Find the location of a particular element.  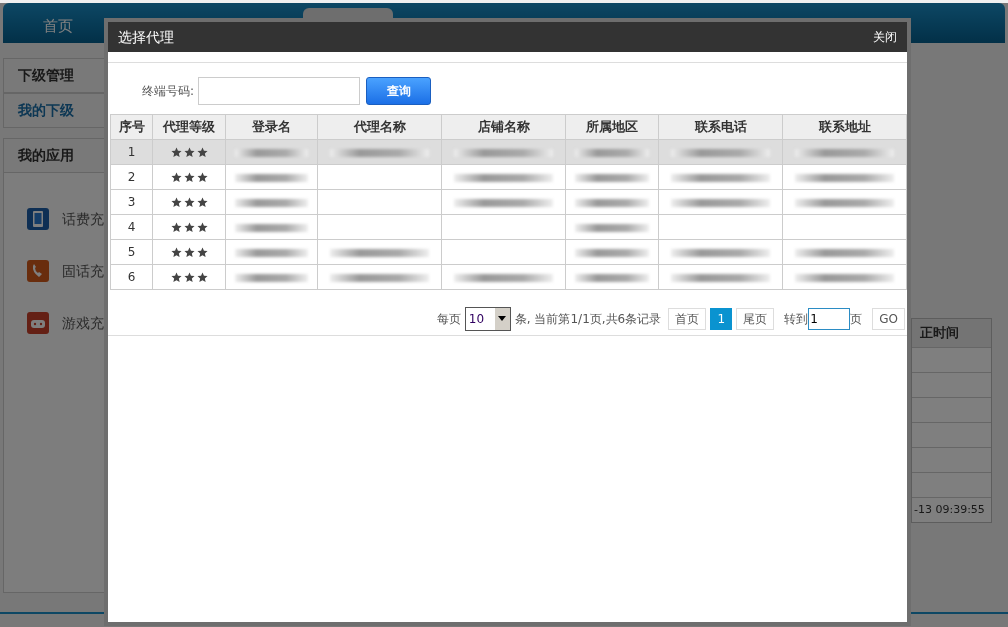

pager-label: 转到 is located at coordinates (796, 319).